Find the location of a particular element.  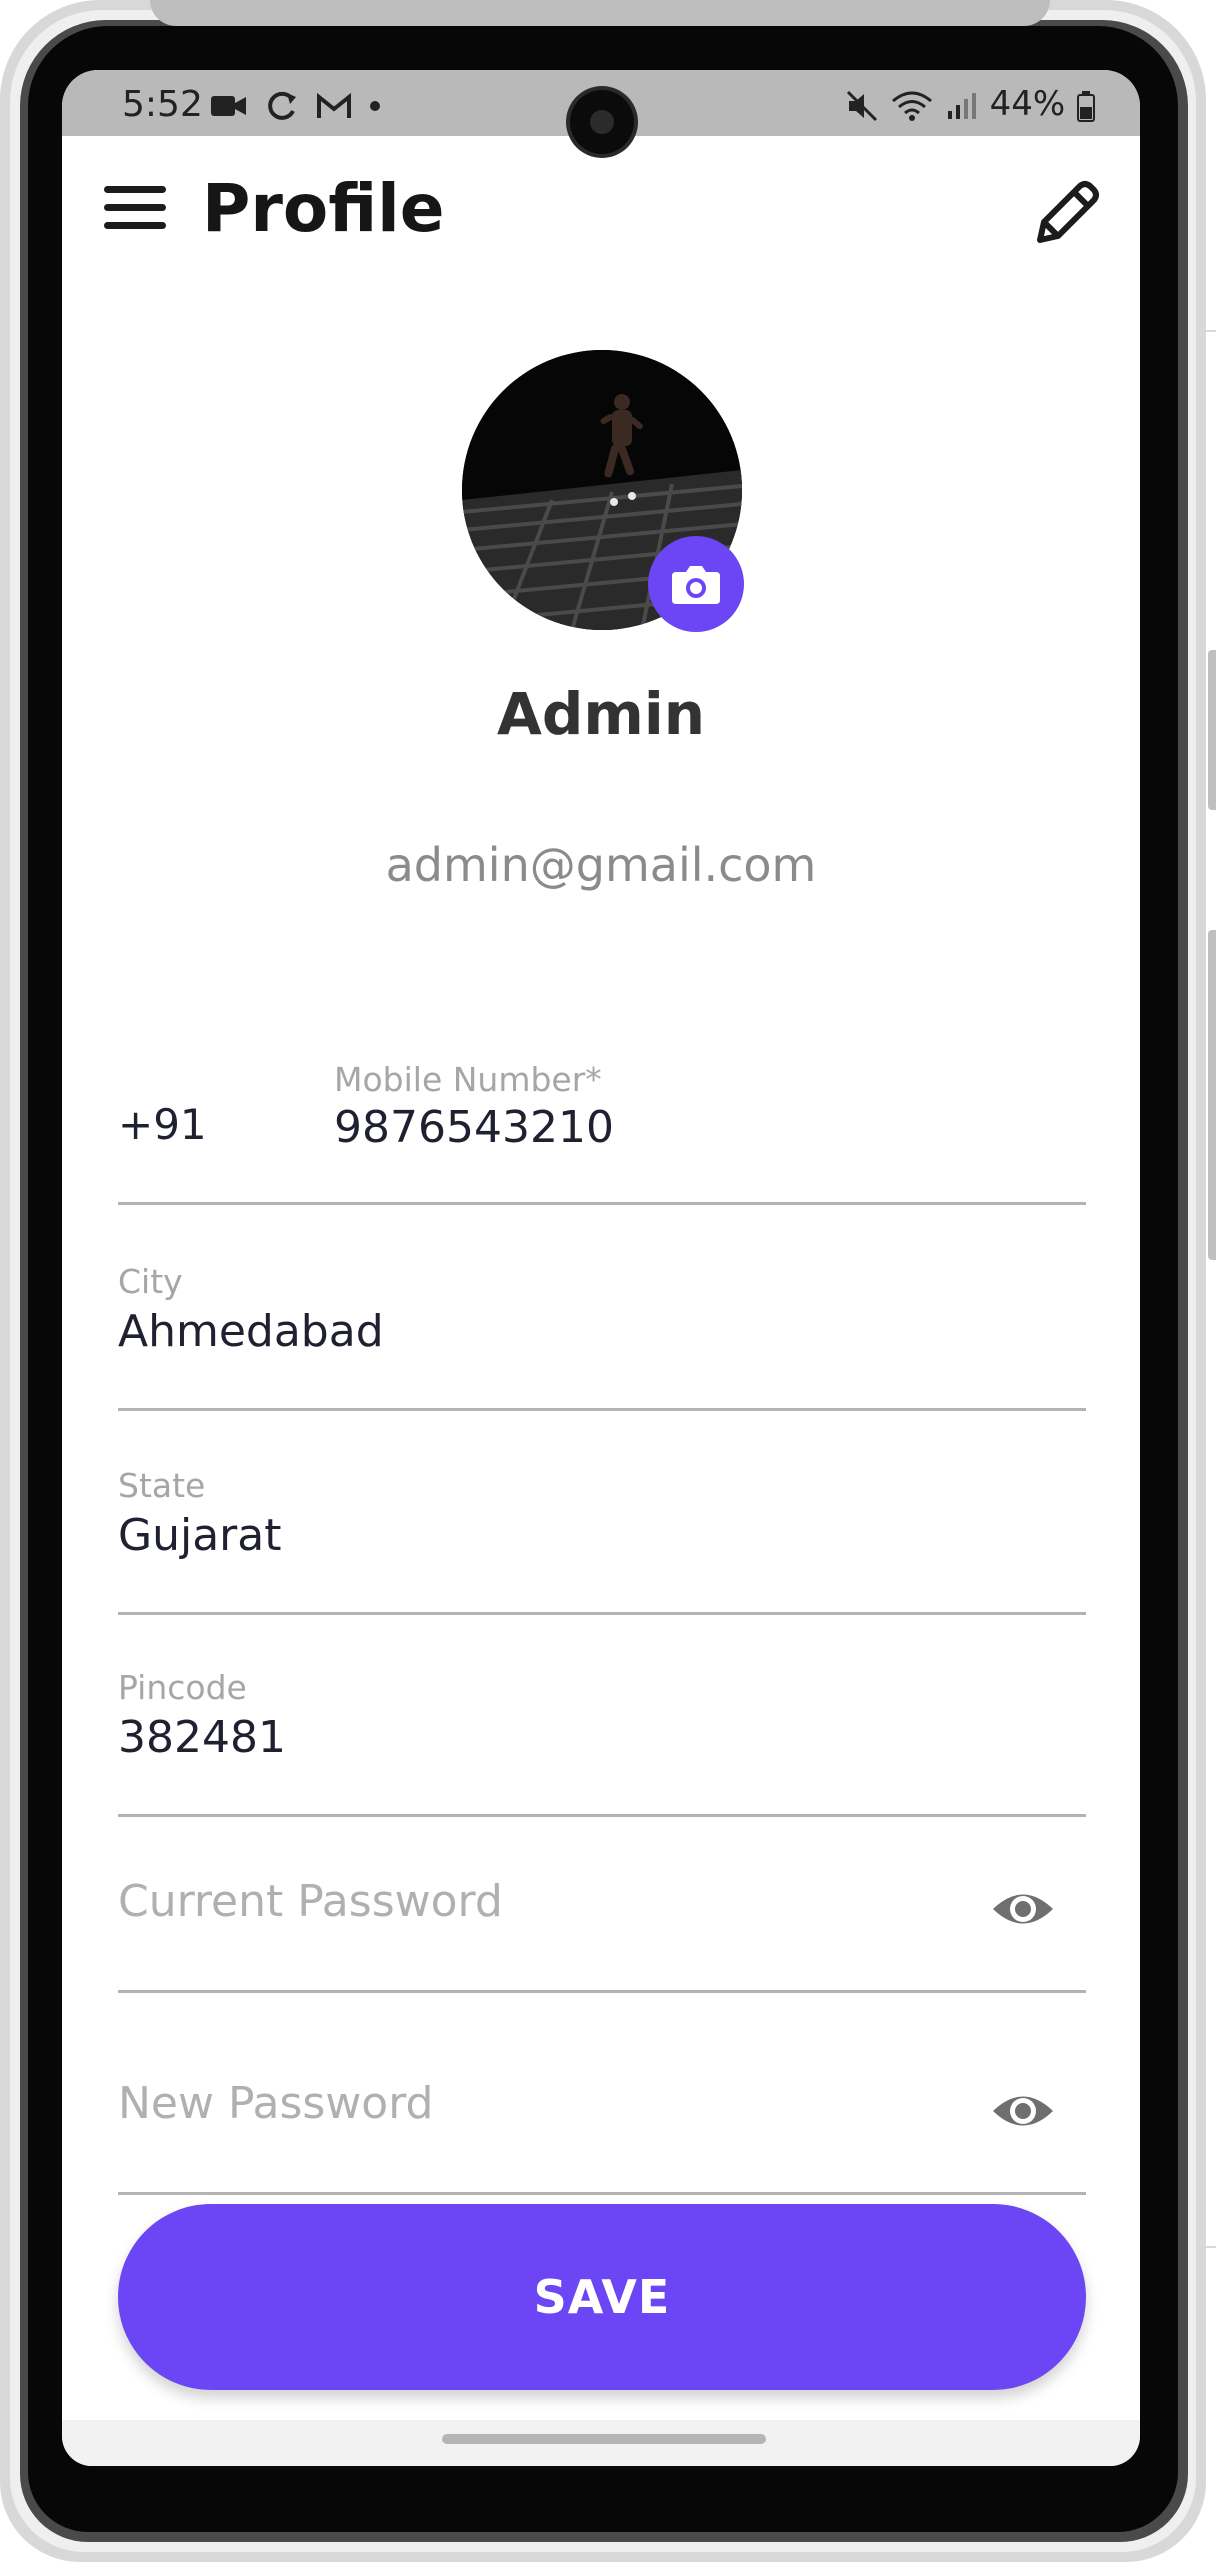

save-button: SAVE is located at coordinates (602, 2297).